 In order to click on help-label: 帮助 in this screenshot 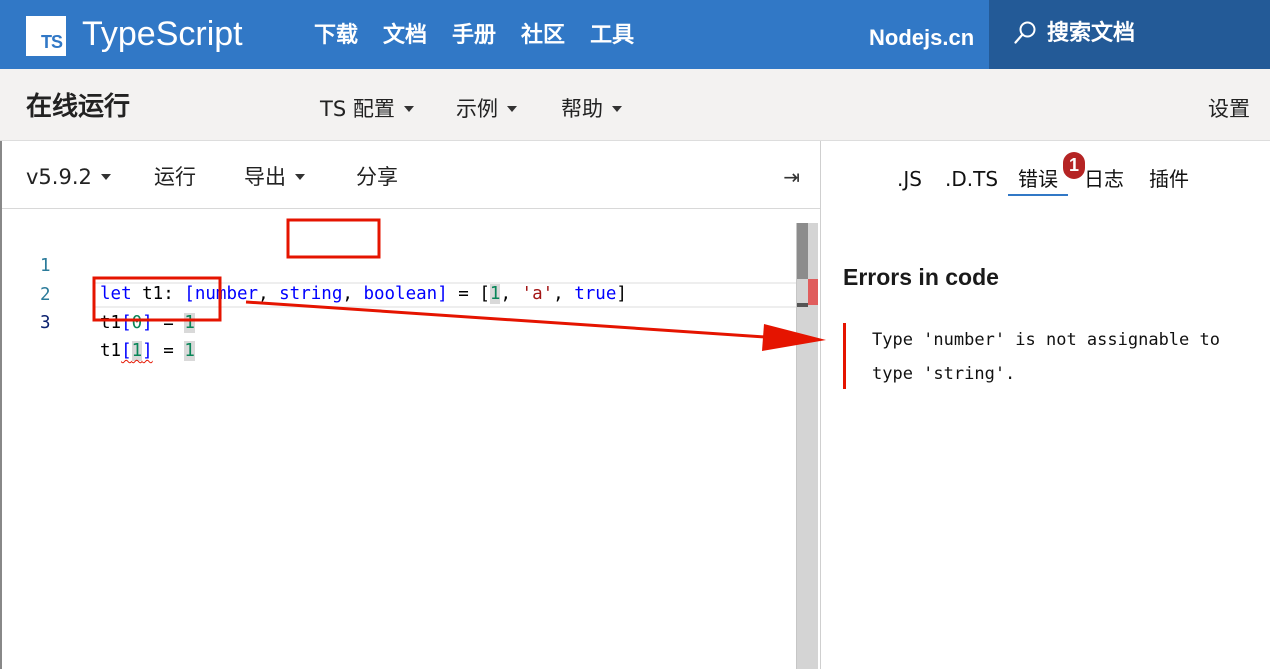, I will do `click(582, 109)`.